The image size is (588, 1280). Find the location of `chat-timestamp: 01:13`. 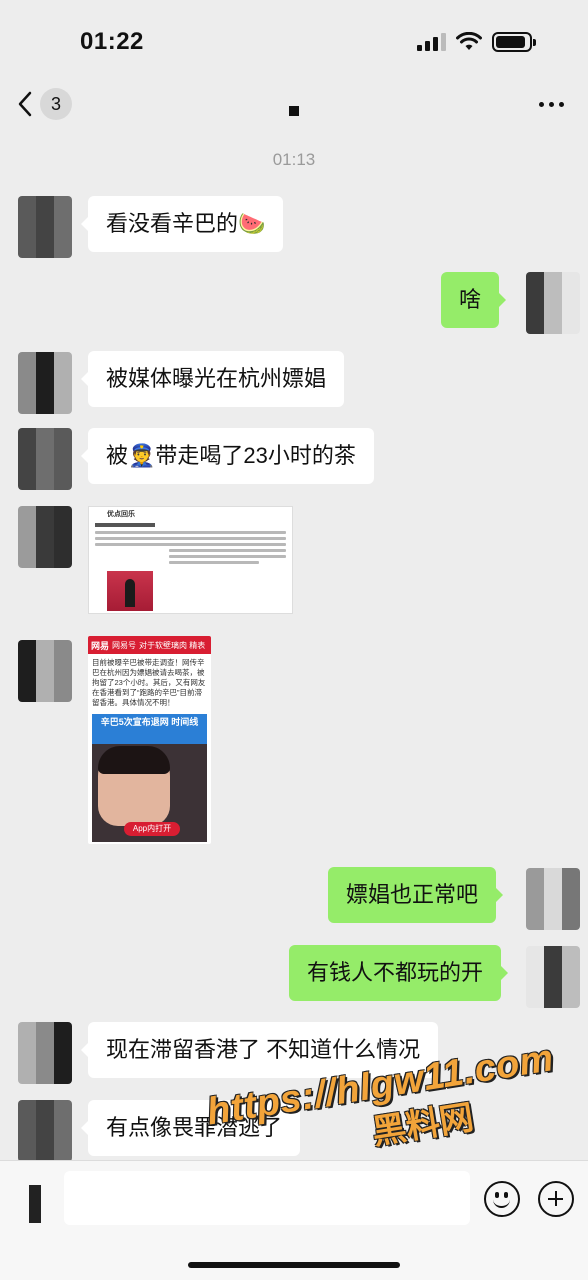

chat-timestamp: 01:13 is located at coordinates (294, 159).